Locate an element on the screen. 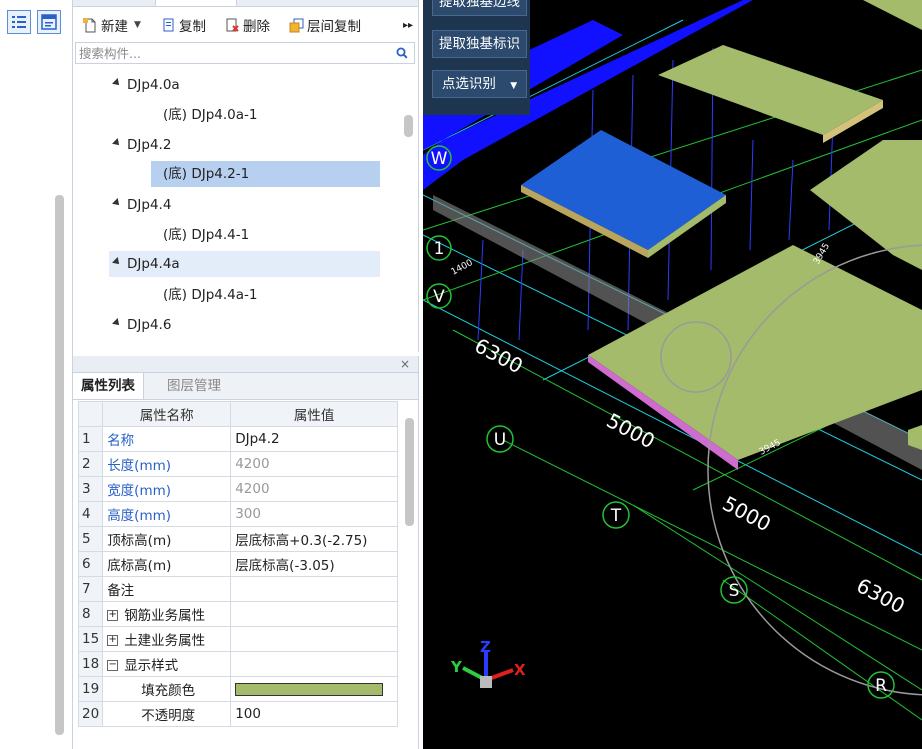 This screenshot has height=749, width=922. row-number-header is located at coordinates (90, 414).